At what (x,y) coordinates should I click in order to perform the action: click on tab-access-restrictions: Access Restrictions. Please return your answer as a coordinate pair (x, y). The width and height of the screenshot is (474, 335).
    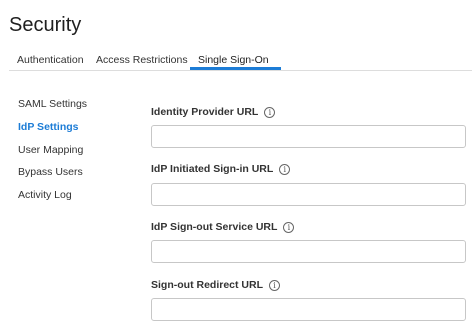
    Looking at the image, I should click on (142, 60).